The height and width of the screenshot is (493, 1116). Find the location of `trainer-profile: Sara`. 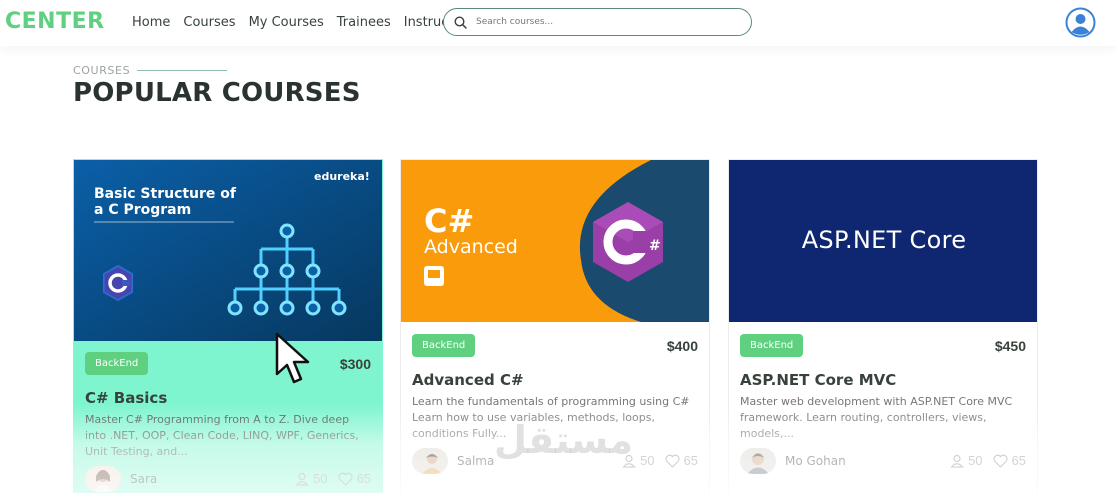

trainer-profile: Sara is located at coordinates (121, 479).